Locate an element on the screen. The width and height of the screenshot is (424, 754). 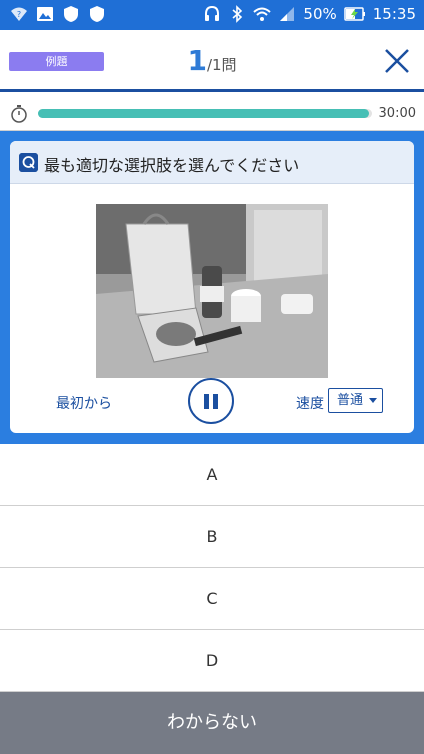
caret-down-icon is located at coordinates (373, 400).